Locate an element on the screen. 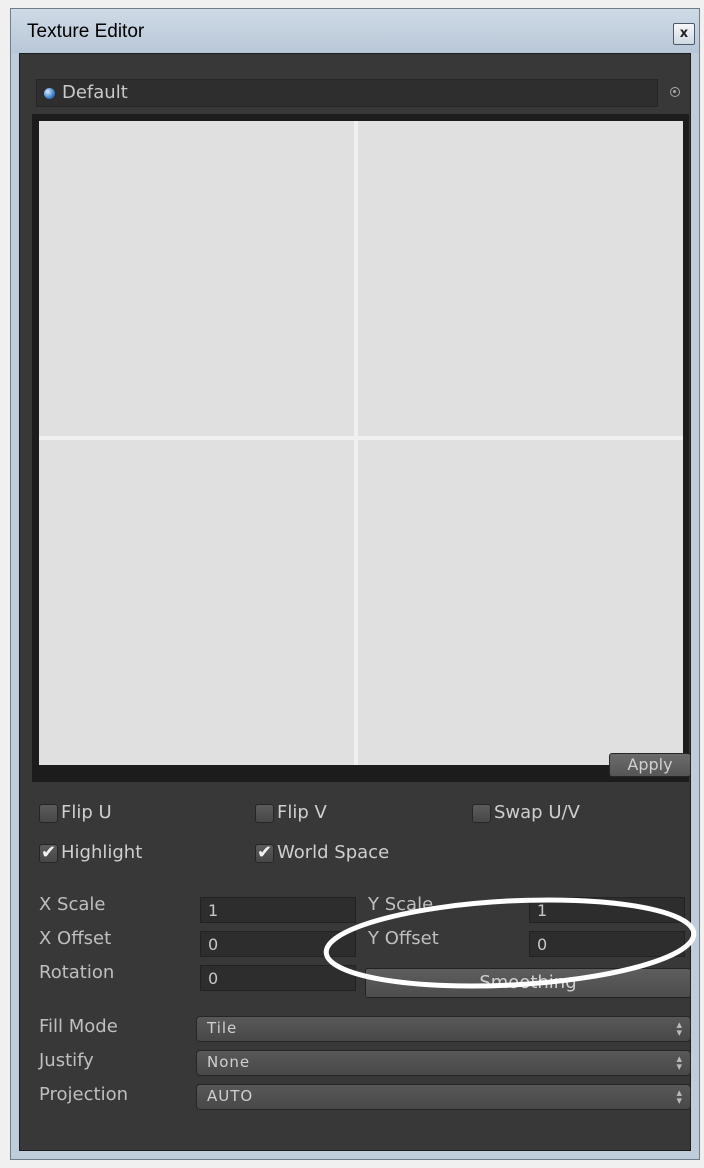  texture-icon is located at coordinates (49, 93).